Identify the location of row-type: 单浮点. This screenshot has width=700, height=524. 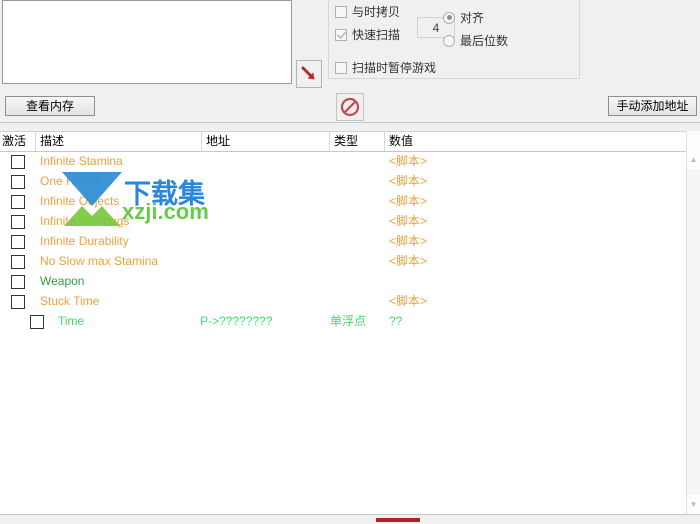
(348, 321).